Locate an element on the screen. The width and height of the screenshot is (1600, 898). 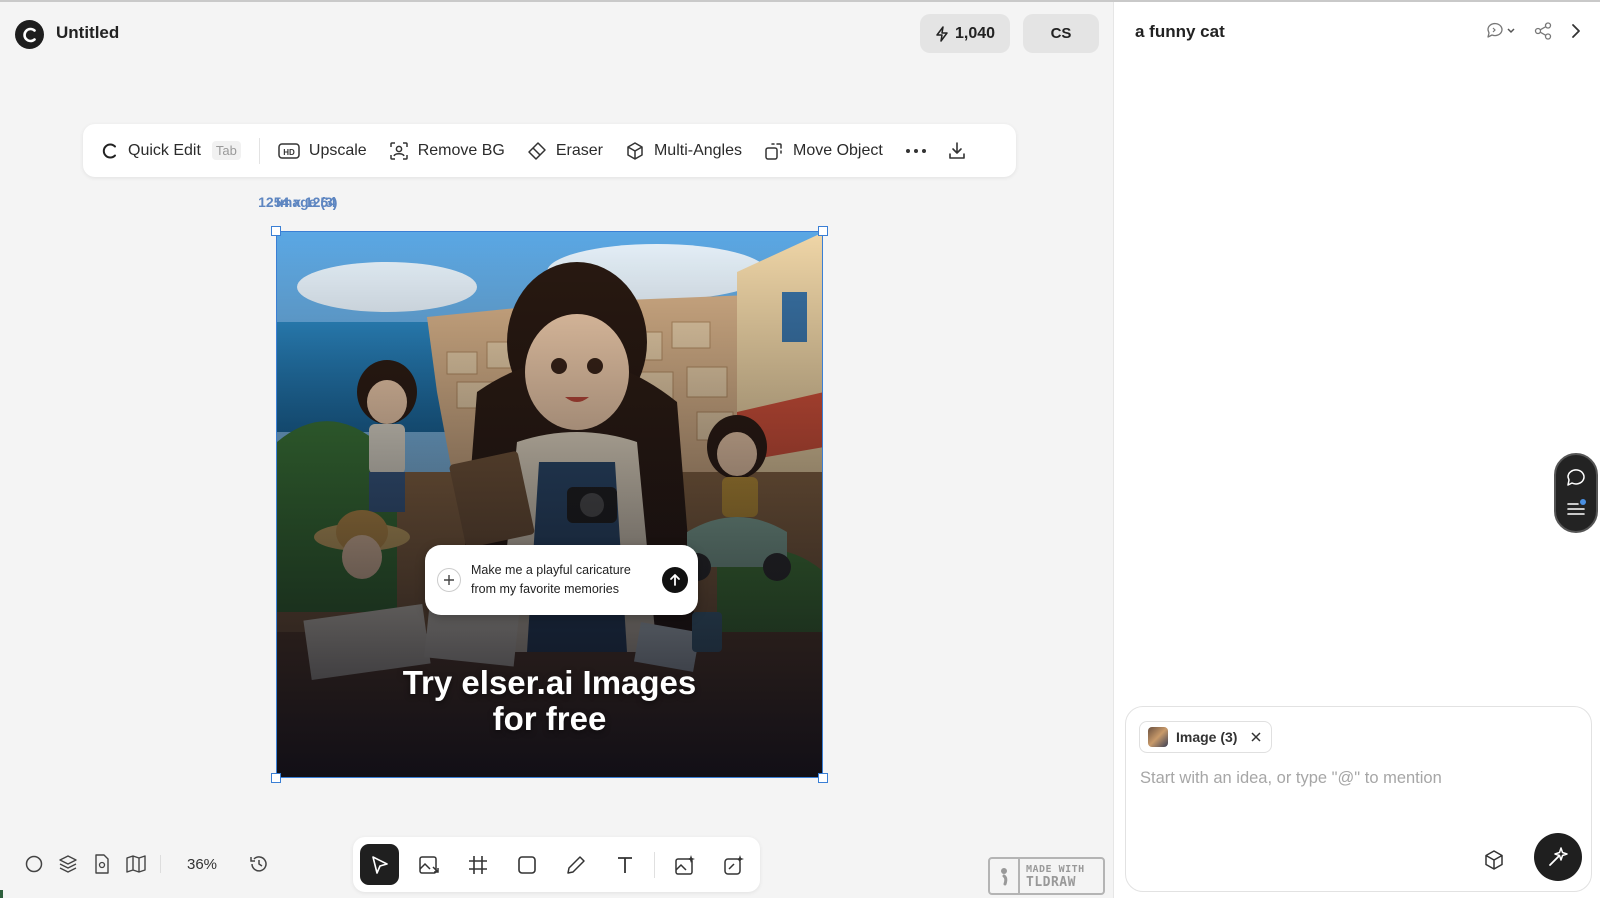
chat-actions is located at coordinates (1534, 31).